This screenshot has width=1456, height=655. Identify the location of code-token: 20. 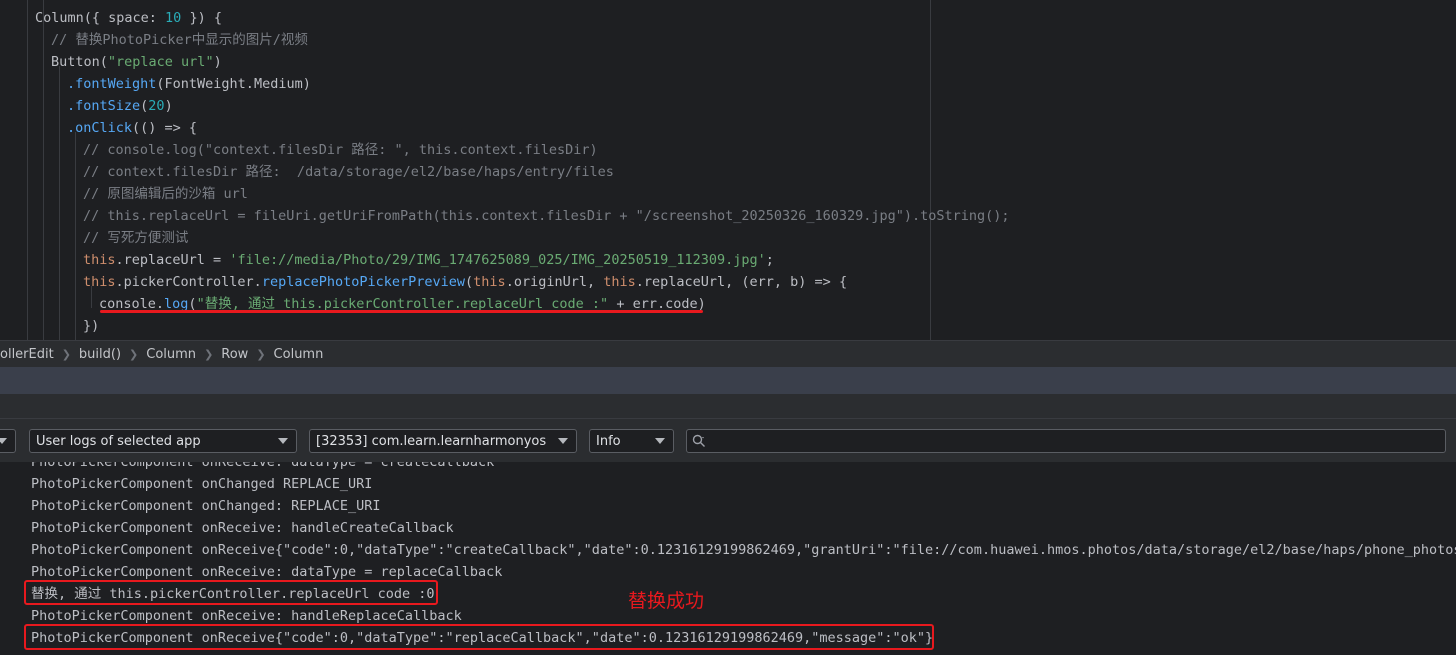
(156, 106).